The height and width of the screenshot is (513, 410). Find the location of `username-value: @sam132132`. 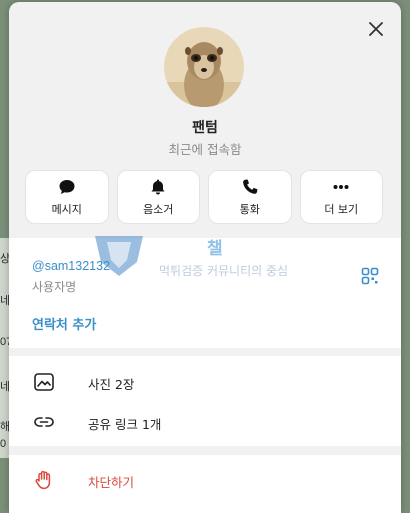

username-value: @sam132132 is located at coordinates (71, 266).